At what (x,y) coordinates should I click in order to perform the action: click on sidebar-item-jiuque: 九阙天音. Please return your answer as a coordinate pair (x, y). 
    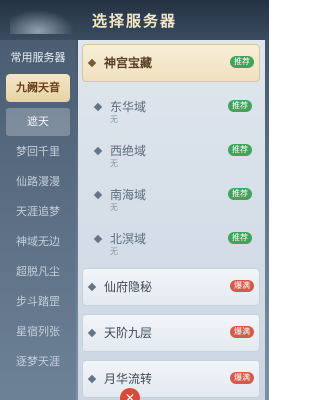
    Looking at the image, I should click on (38, 88).